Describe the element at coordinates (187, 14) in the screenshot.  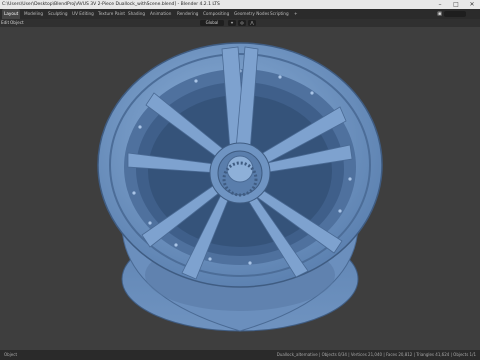
I see `tab-rendering: Rendering` at that location.